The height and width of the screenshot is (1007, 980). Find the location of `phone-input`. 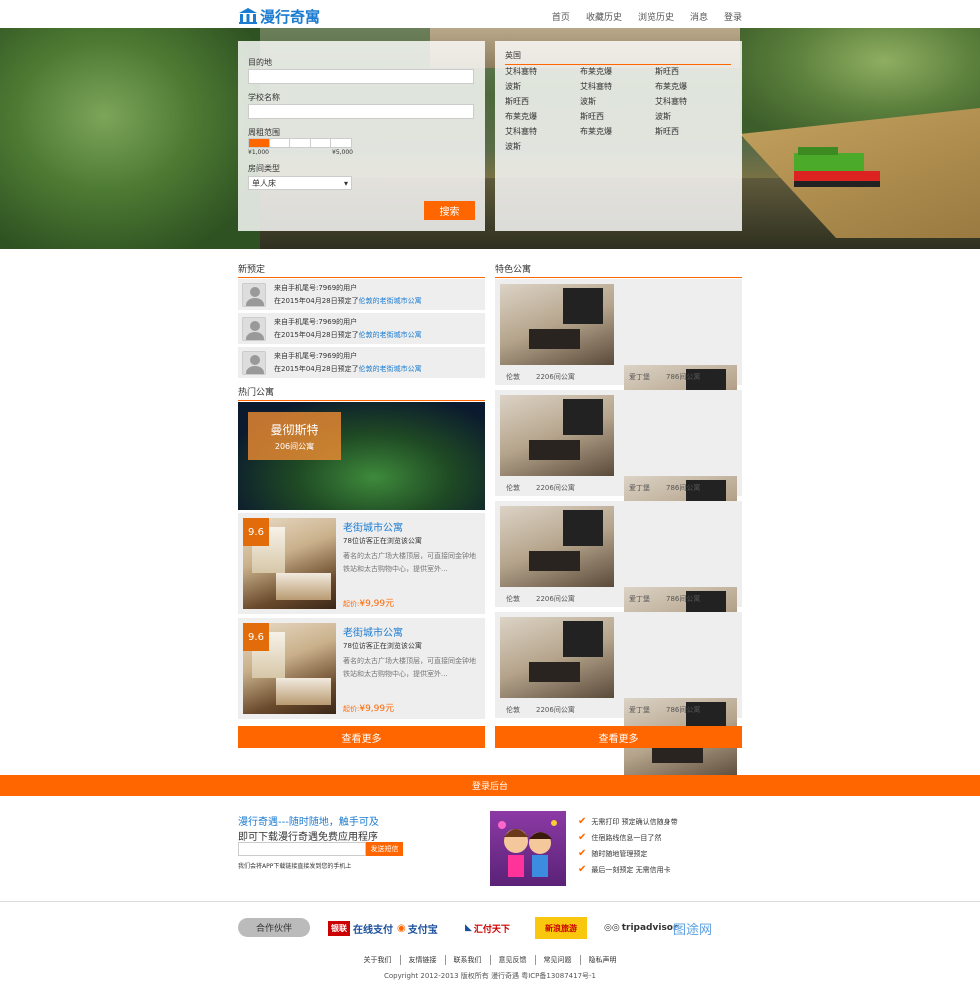

phone-input is located at coordinates (302, 849).